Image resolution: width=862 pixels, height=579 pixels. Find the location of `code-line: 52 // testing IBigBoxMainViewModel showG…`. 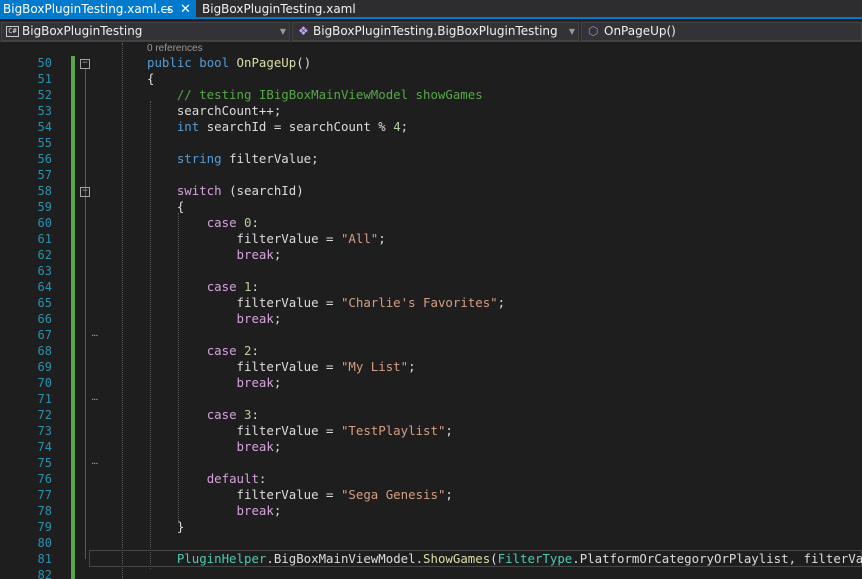

code-line: 52 // testing IBigBoxMainViewModel showG… is located at coordinates (431, 95).